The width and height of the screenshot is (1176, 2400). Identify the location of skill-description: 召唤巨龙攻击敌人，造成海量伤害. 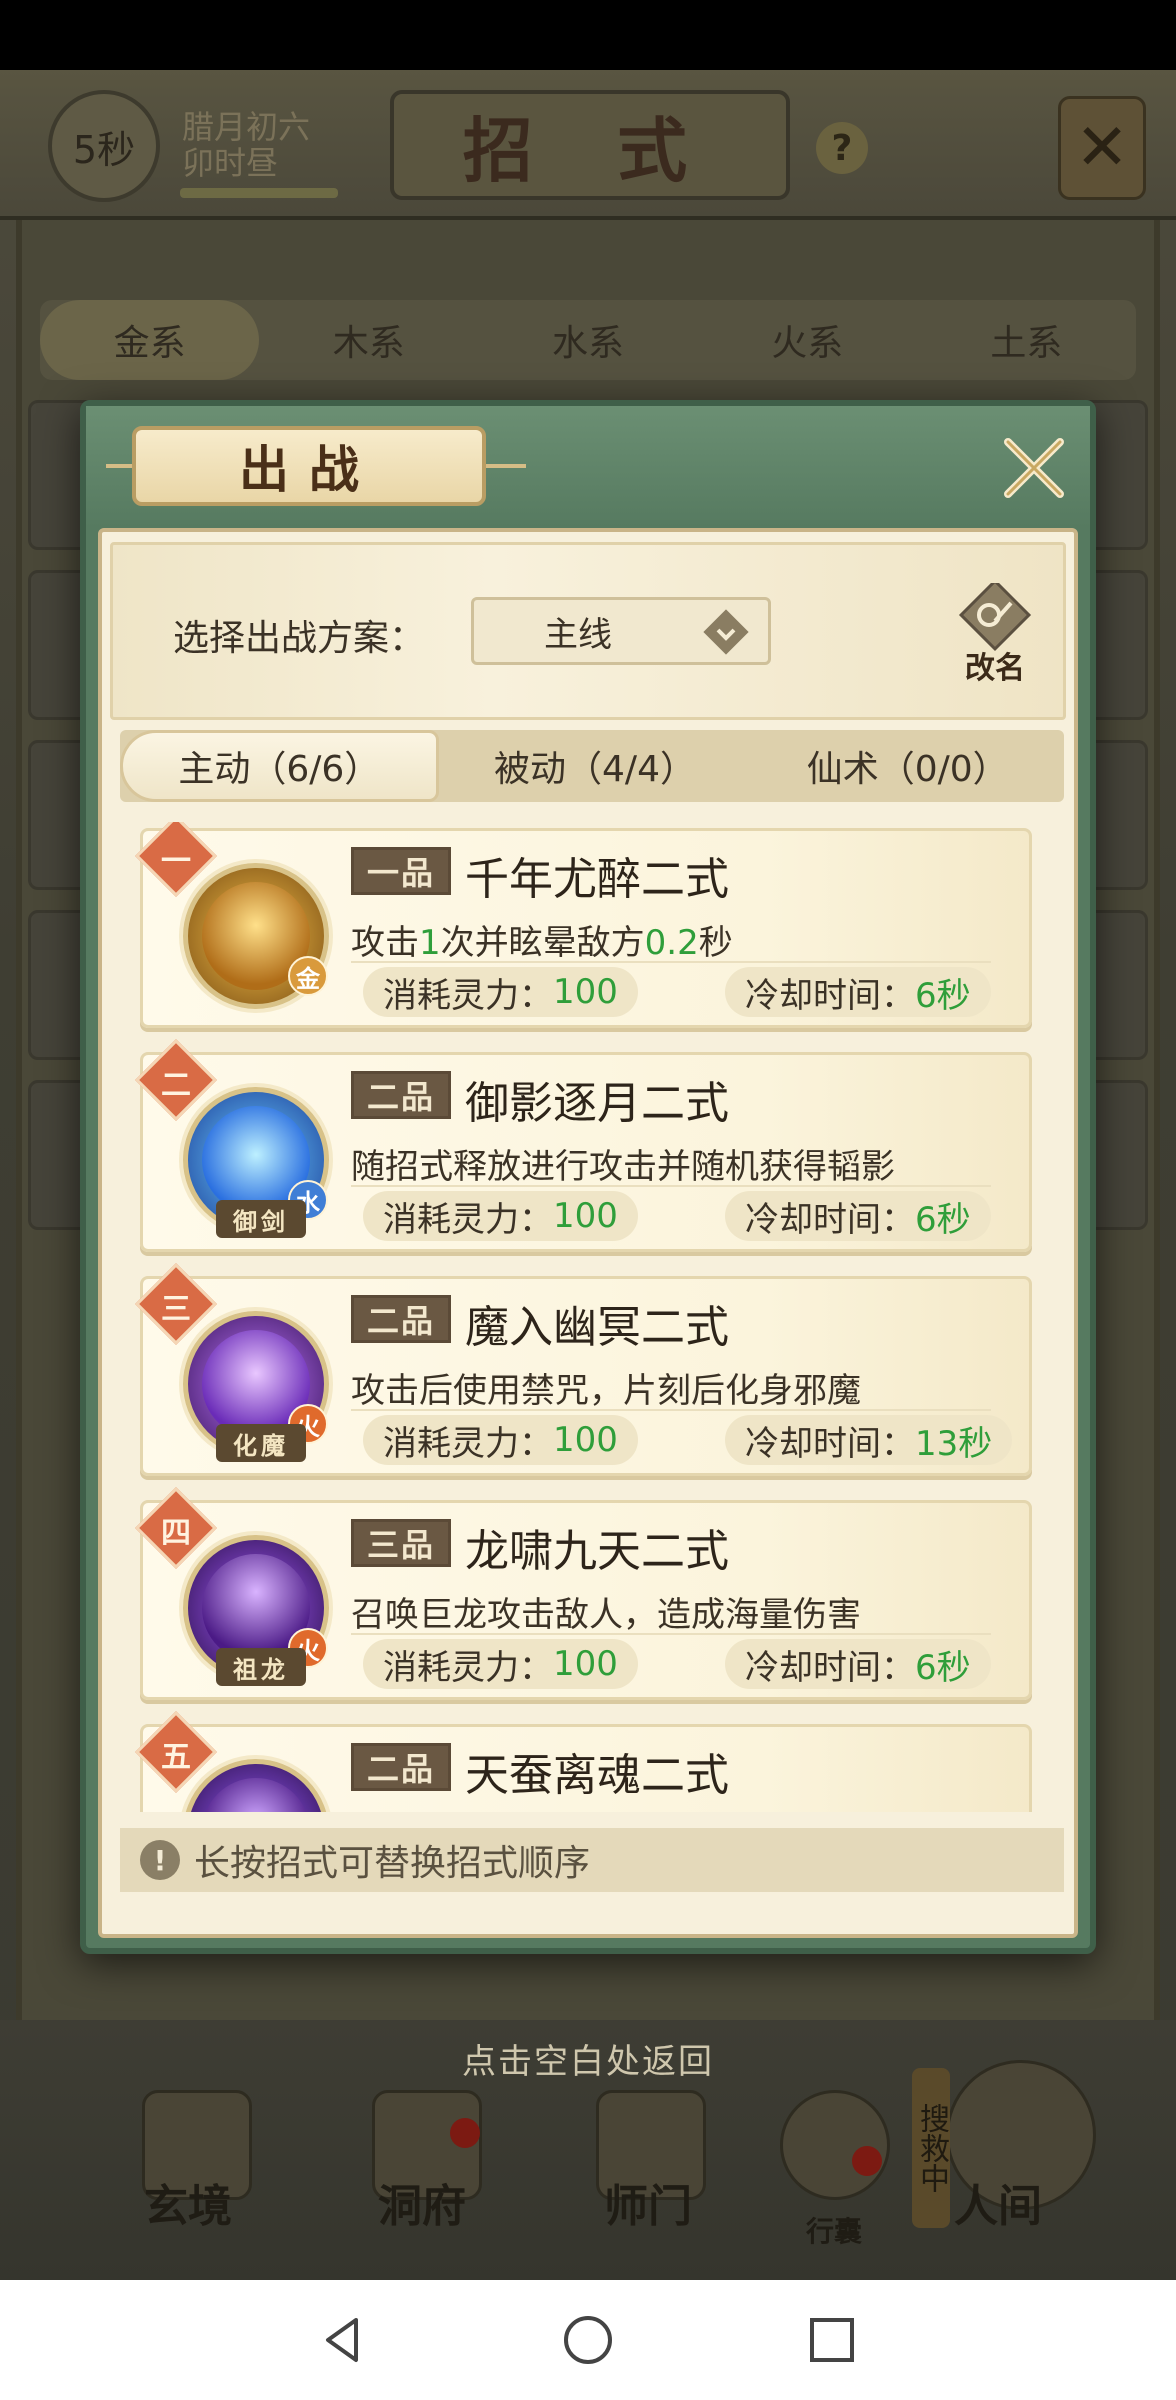
(606, 1615).